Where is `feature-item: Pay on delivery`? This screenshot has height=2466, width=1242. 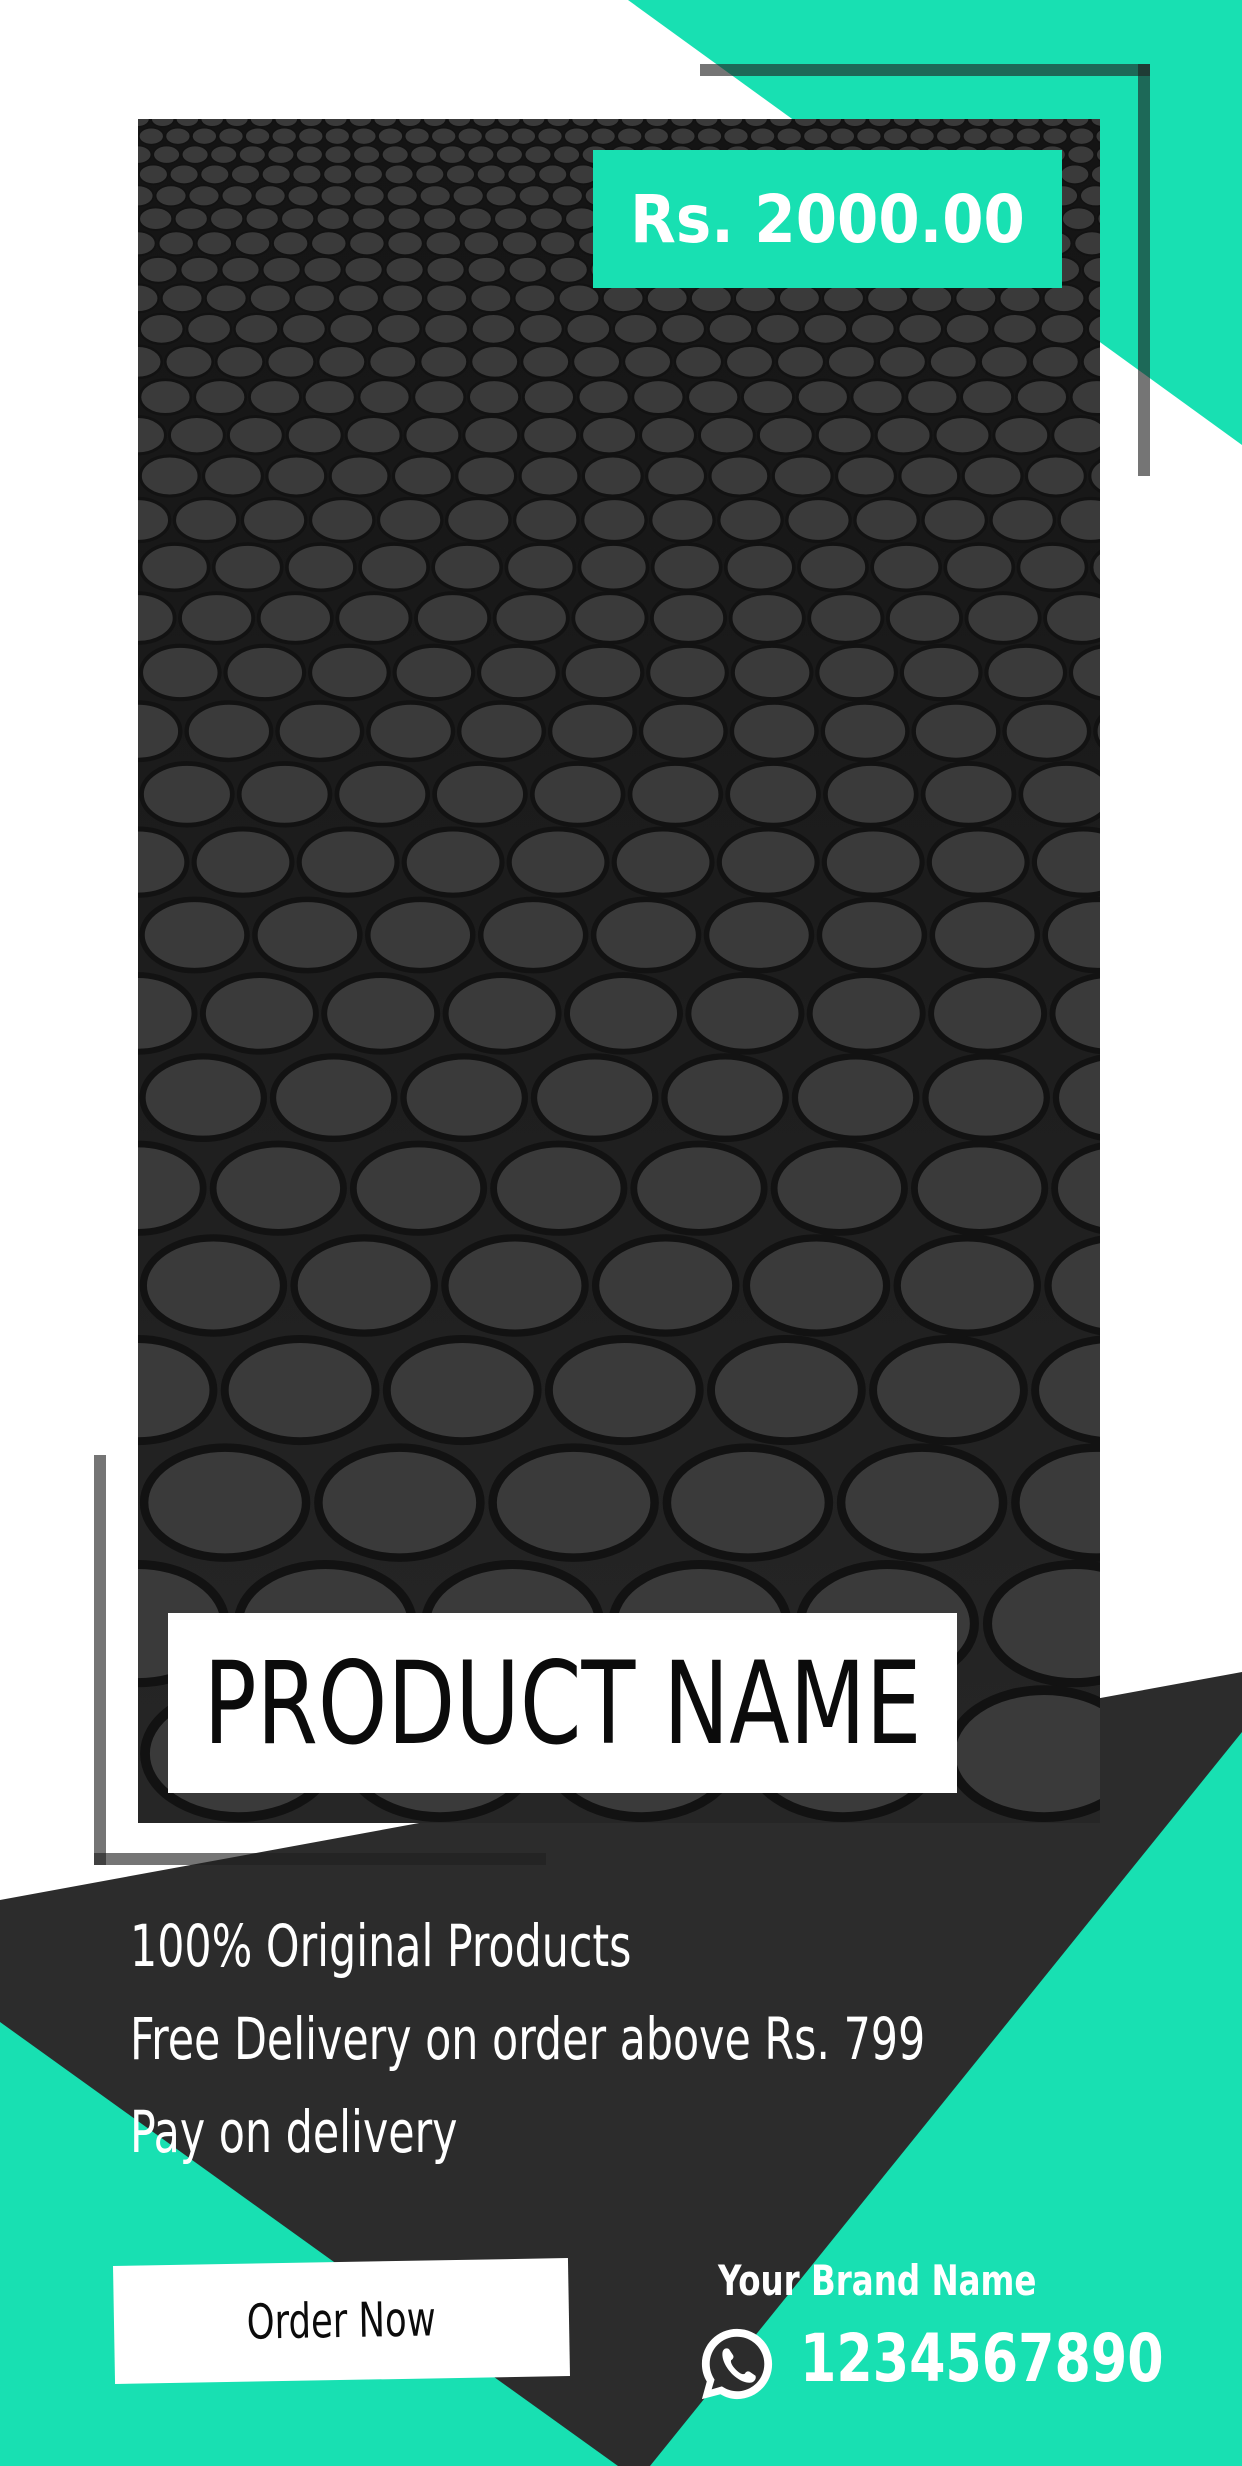
feature-item: Pay on delivery is located at coordinates (294, 2132).